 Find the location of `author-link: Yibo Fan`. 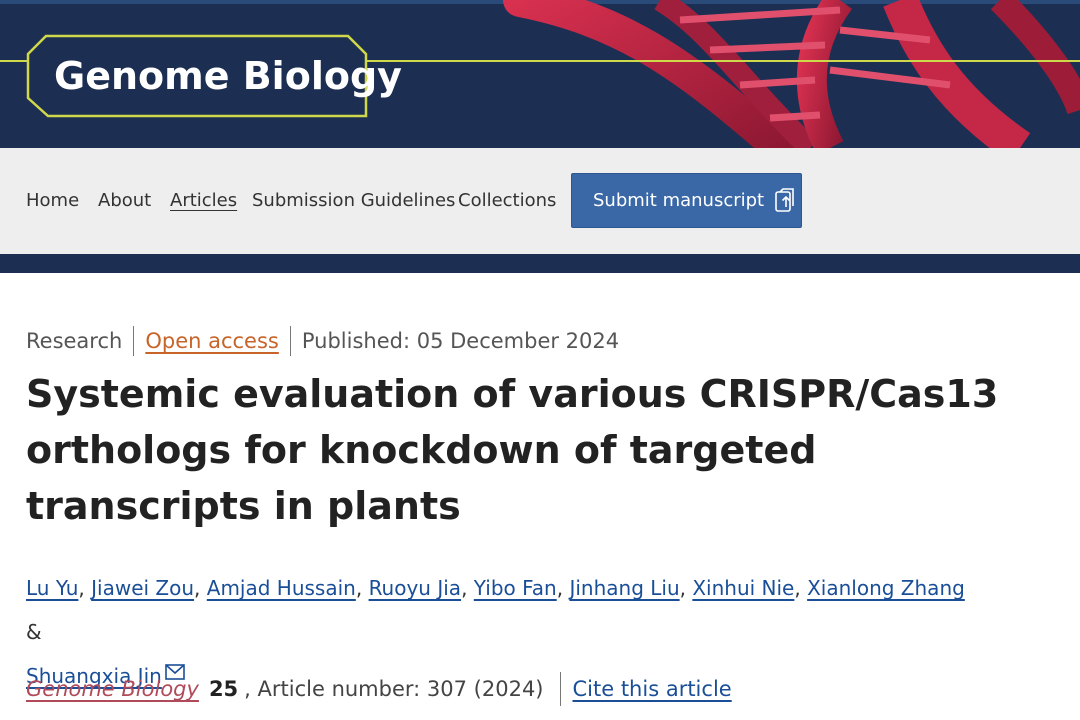

author-link: Yibo Fan is located at coordinates (515, 588).